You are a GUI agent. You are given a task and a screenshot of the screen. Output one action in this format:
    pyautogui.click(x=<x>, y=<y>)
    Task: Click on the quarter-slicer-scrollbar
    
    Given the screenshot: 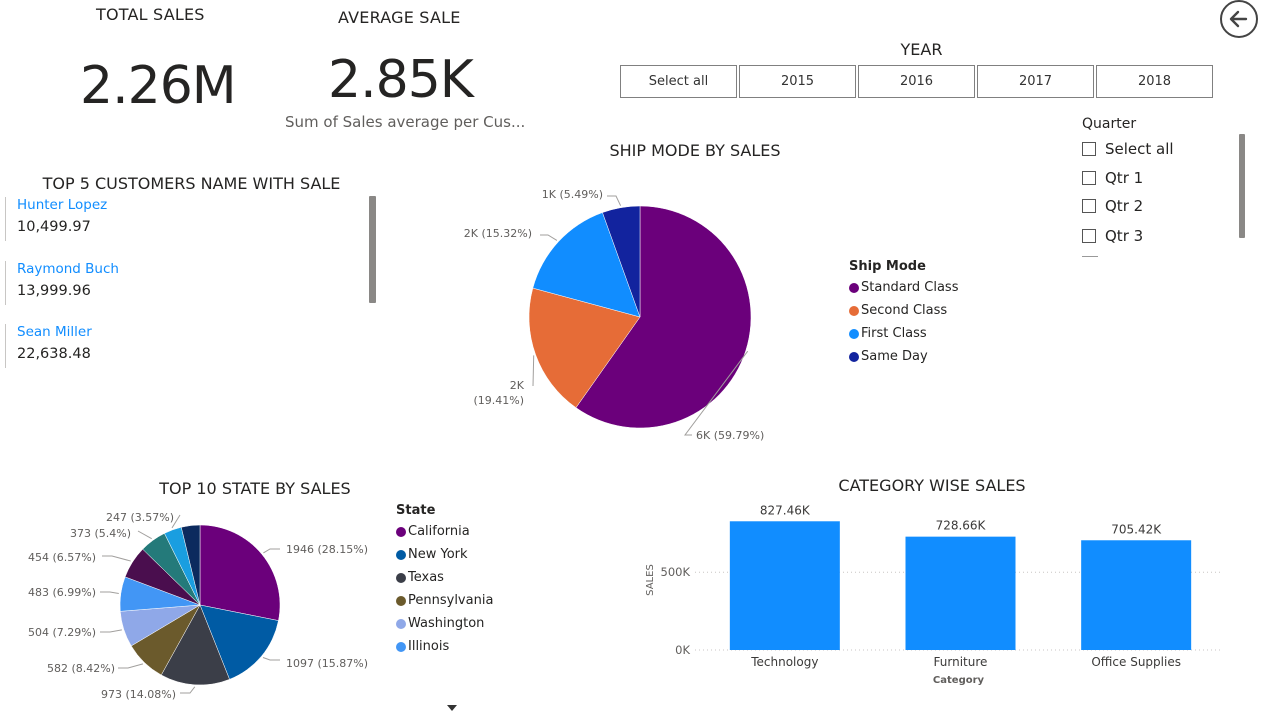 What is the action you would take?
    pyautogui.click(x=1242, y=186)
    